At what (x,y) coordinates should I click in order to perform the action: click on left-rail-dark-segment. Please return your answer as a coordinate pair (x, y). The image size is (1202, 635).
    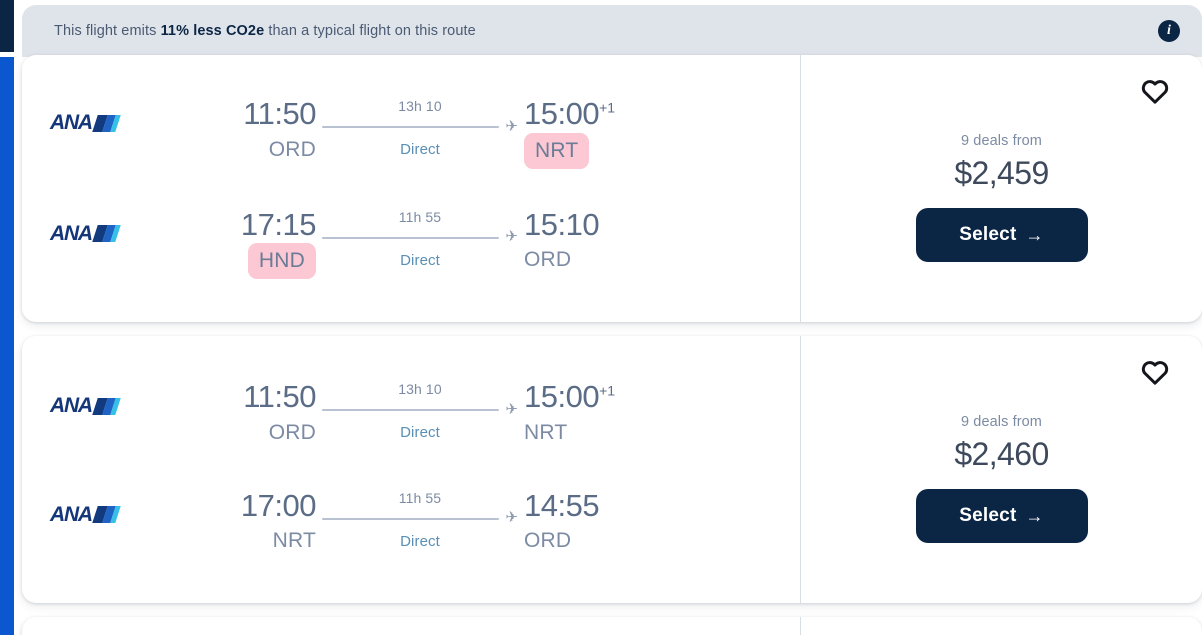
    Looking at the image, I should click on (7, 26).